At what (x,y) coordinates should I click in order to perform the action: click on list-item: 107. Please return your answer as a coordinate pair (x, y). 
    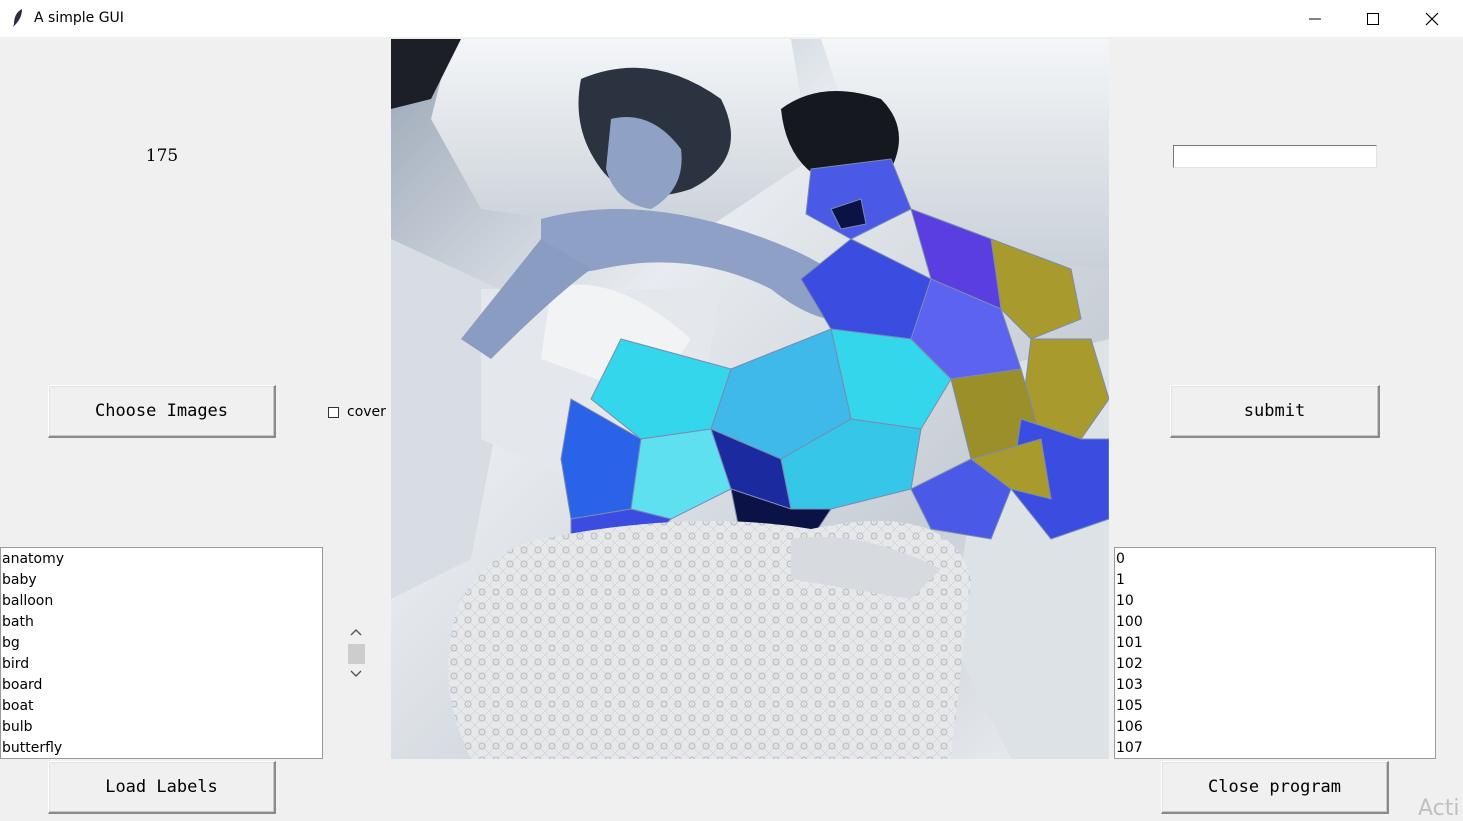
    Looking at the image, I should click on (1275, 748).